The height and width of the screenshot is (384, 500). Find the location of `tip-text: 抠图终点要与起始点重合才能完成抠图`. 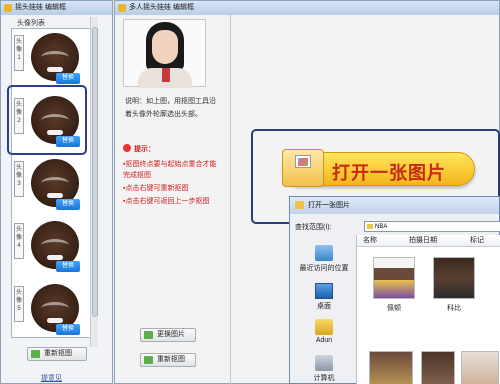

tip-text: 抠图终点要与起始点重合才能完成抠图 is located at coordinates (170, 170).